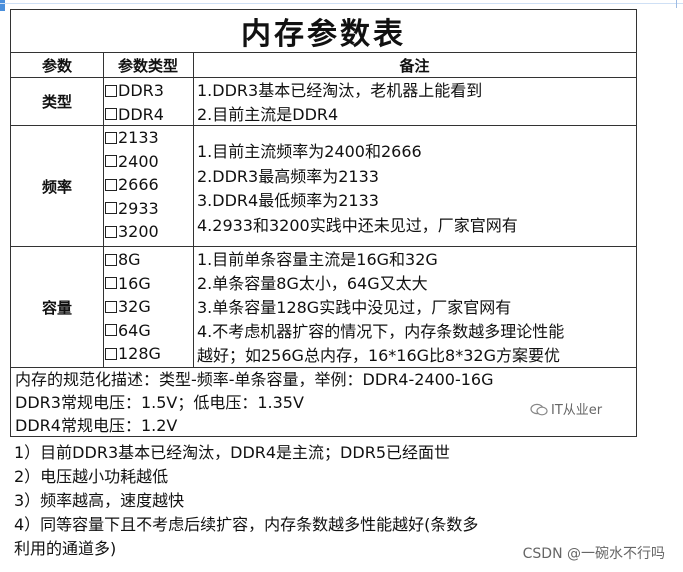  I want to click on checkbox-option: 128G, so click(149, 354).